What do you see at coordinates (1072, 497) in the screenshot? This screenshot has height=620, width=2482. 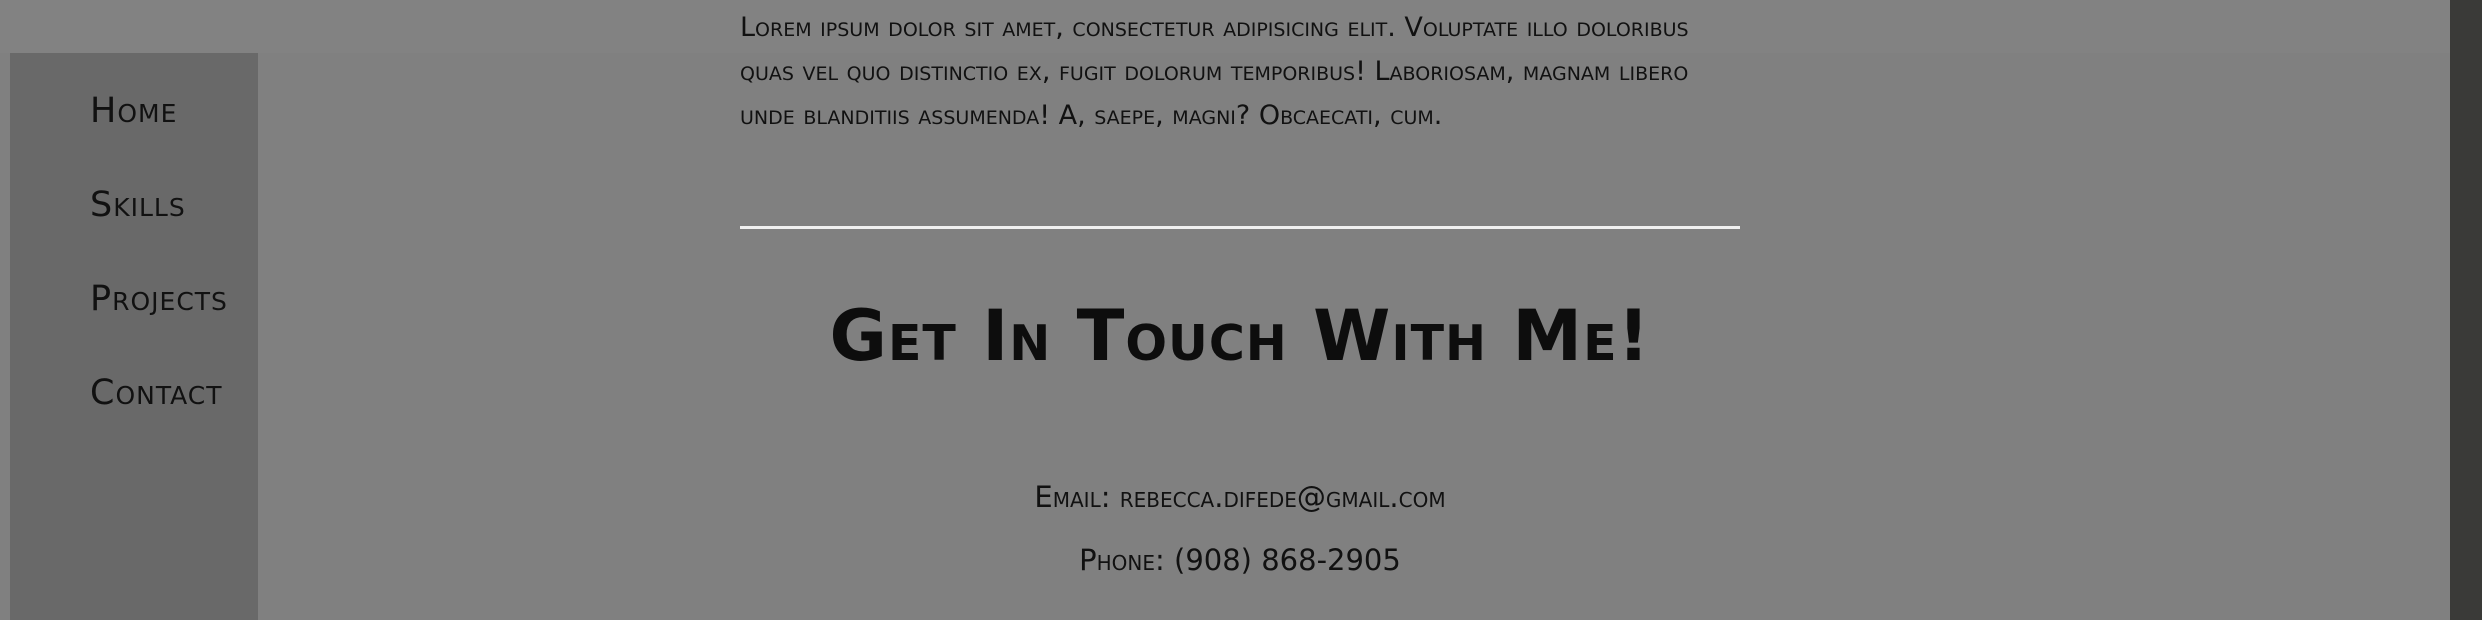 I see `email-label: Email:` at bounding box center [1072, 497].